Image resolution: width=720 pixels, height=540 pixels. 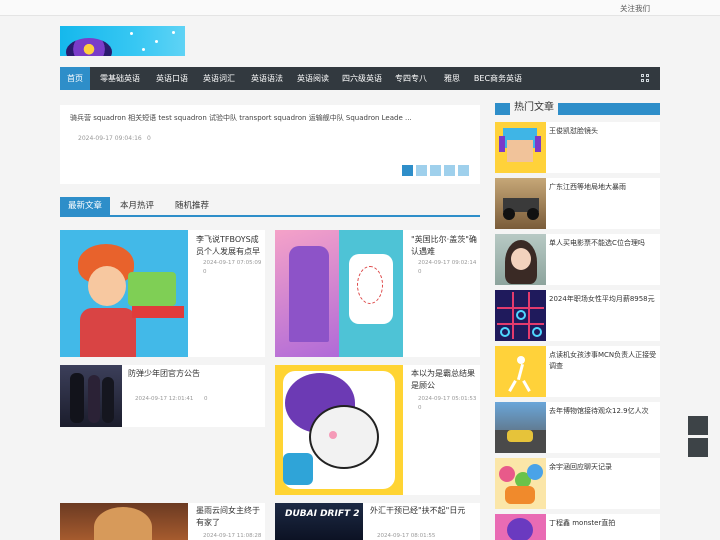 I want to click on anime-girl-image, so click(x=520, y=259).